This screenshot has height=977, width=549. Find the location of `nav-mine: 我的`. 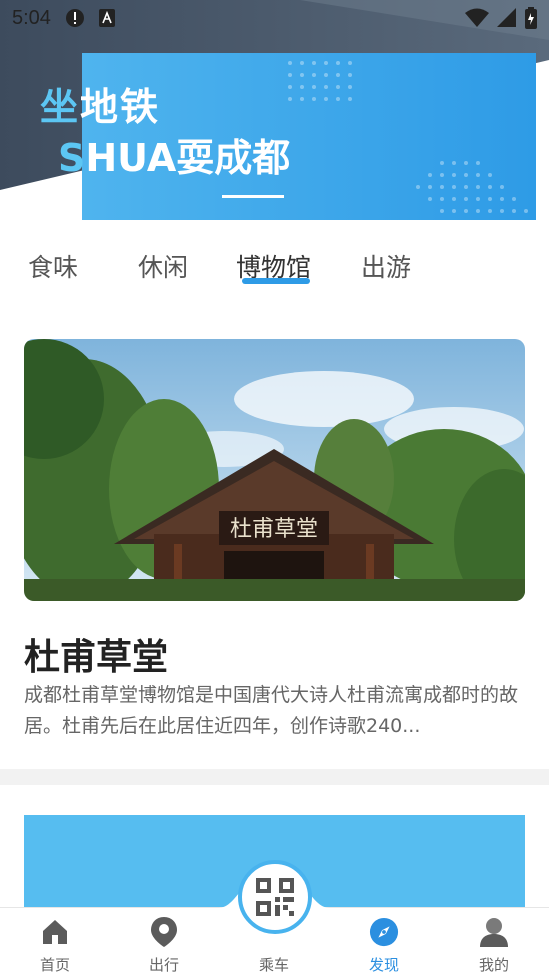

nav-mine: 我的 is located at coordinates (494, 942).